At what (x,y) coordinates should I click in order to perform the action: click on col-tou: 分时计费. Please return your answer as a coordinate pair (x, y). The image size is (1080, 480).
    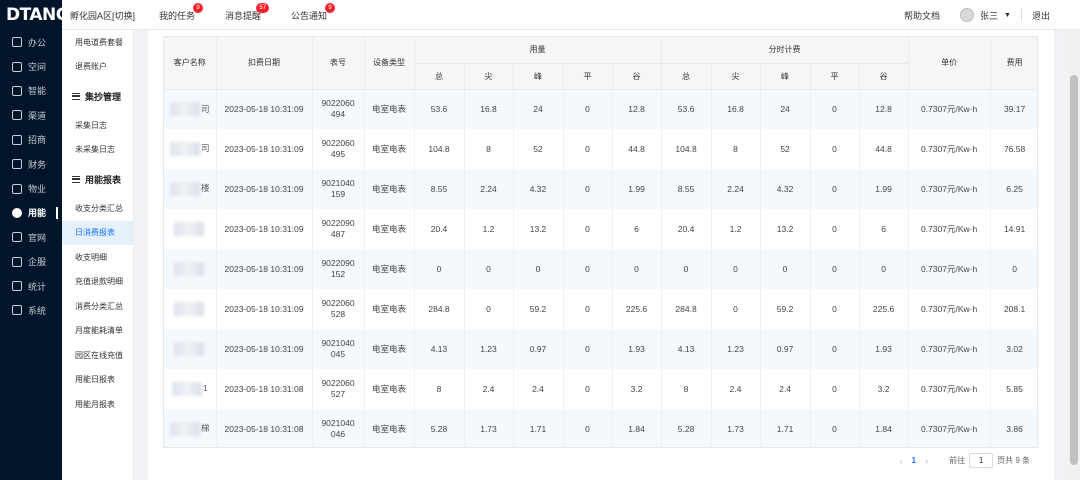
    Looking at the image, I should click on (785, 50).